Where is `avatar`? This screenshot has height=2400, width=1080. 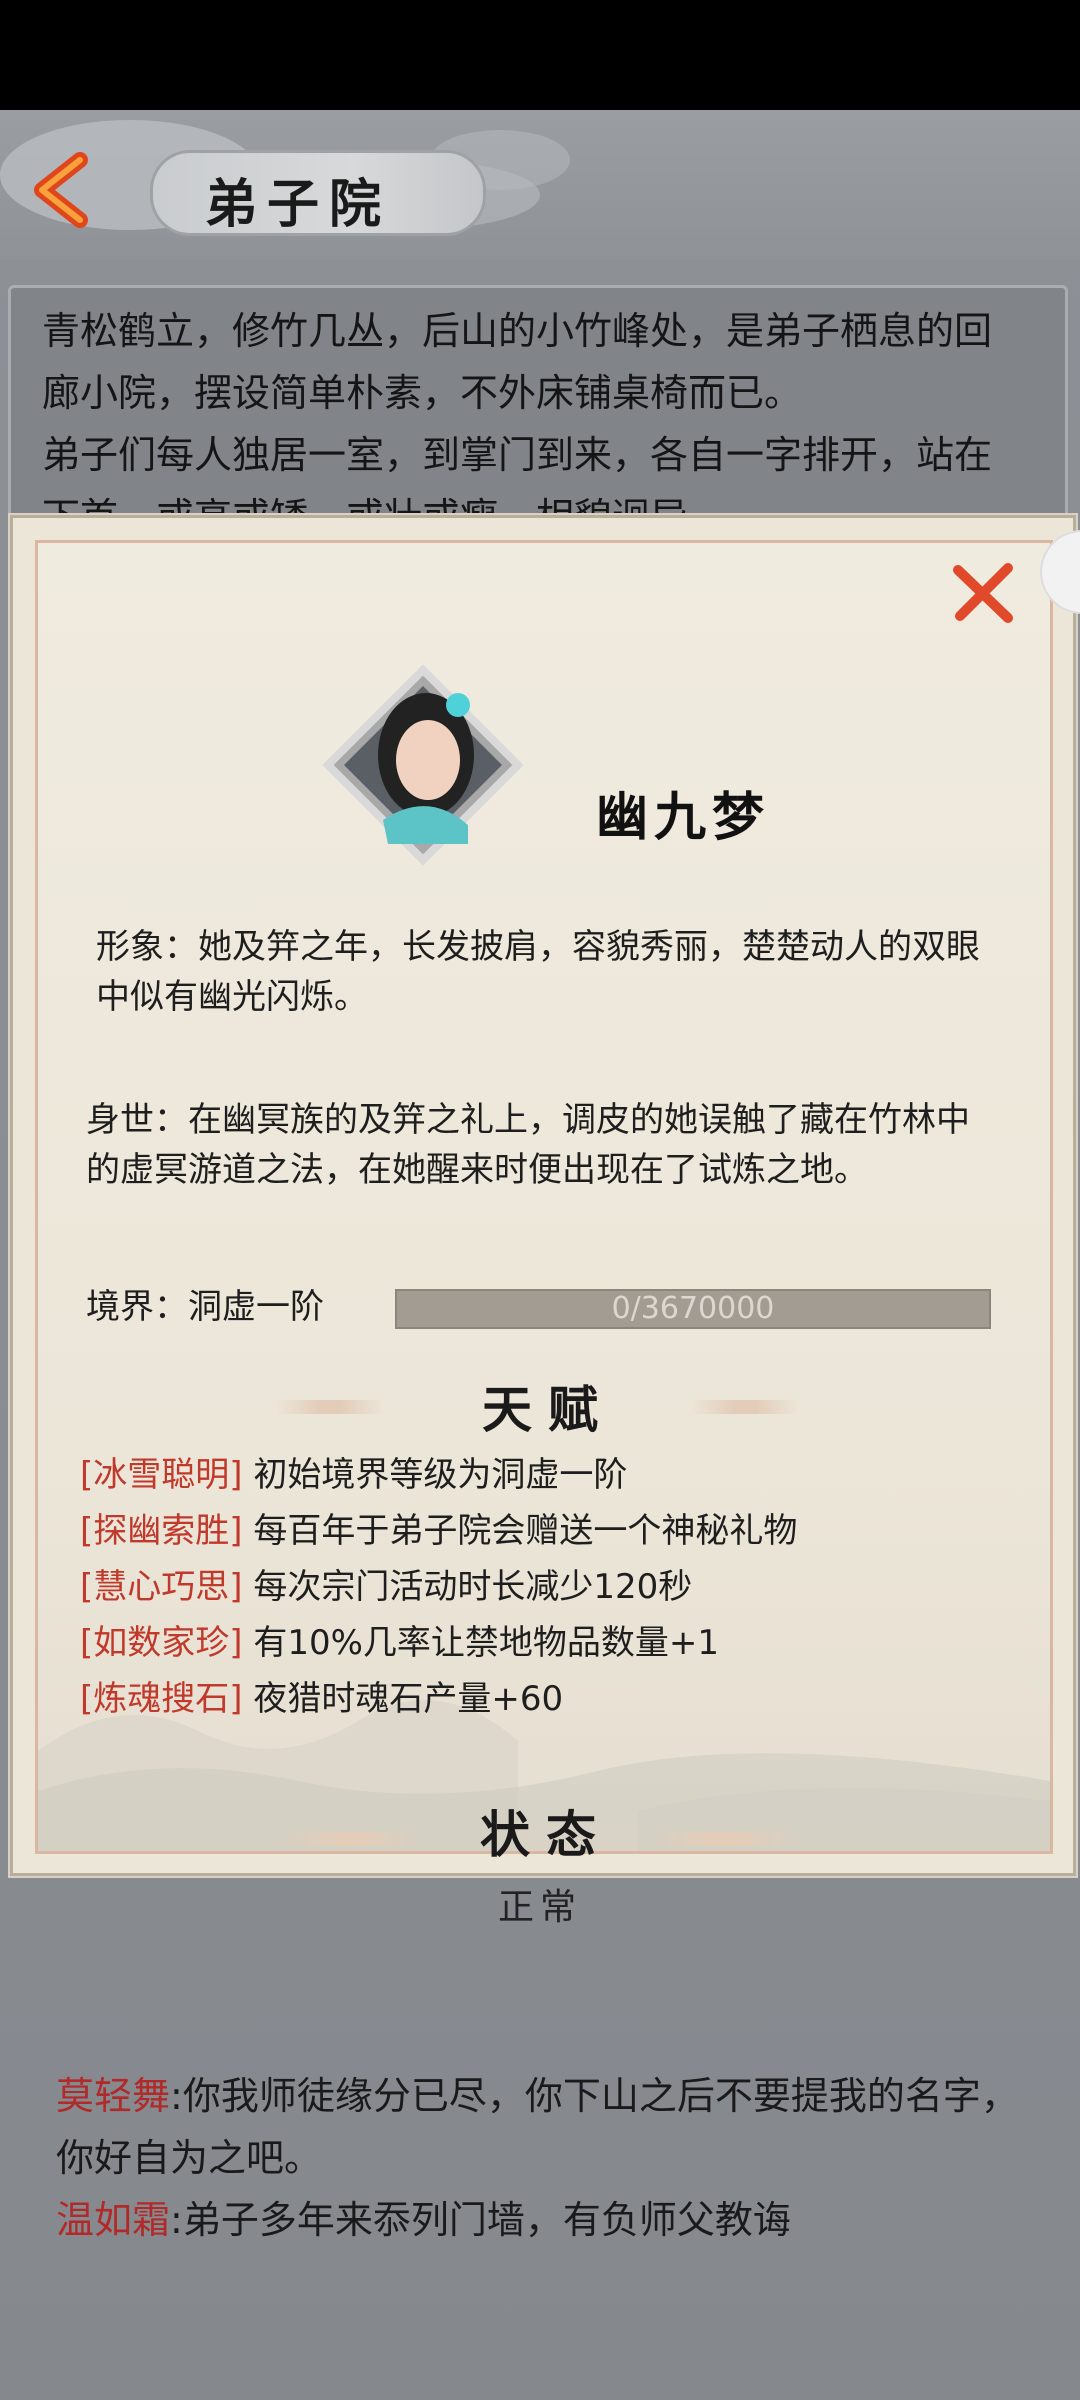
avatar is located at coordinates (423, 765).